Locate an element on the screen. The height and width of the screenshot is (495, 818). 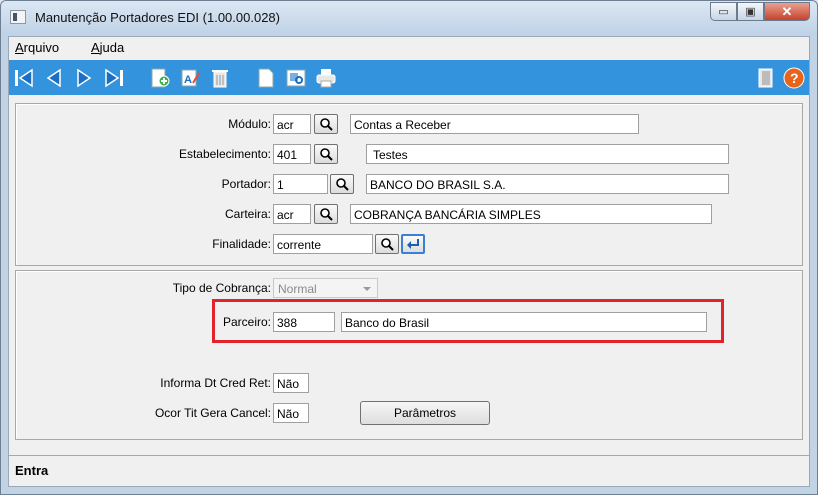
finalidade-zoom-button is located at coordinates (387, 244).